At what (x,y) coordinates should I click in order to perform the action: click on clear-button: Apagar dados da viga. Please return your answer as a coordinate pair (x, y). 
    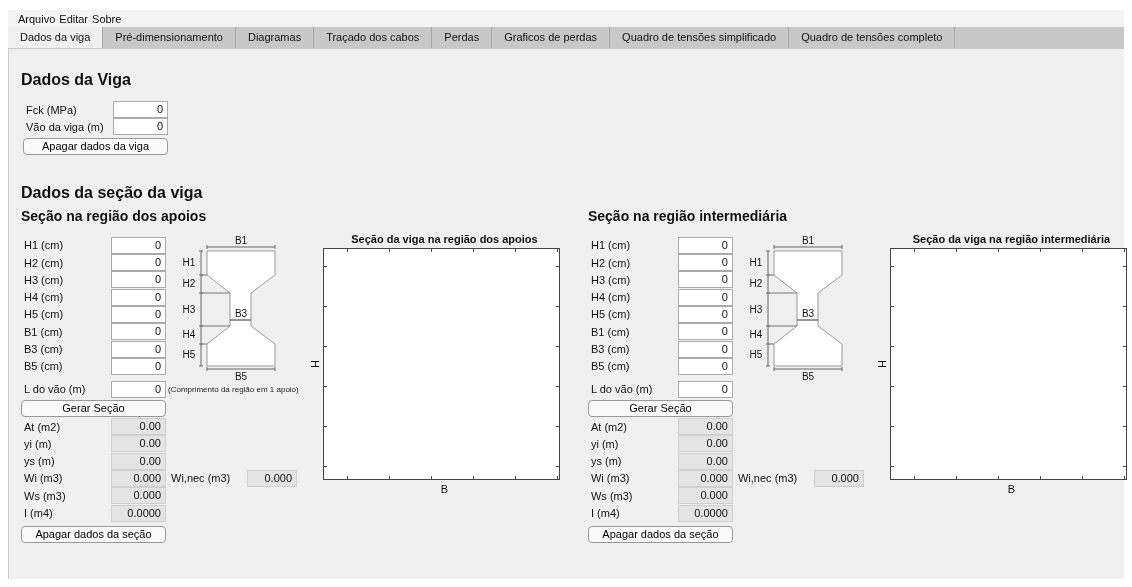
    Looking at the image, I should click on (95, 146).